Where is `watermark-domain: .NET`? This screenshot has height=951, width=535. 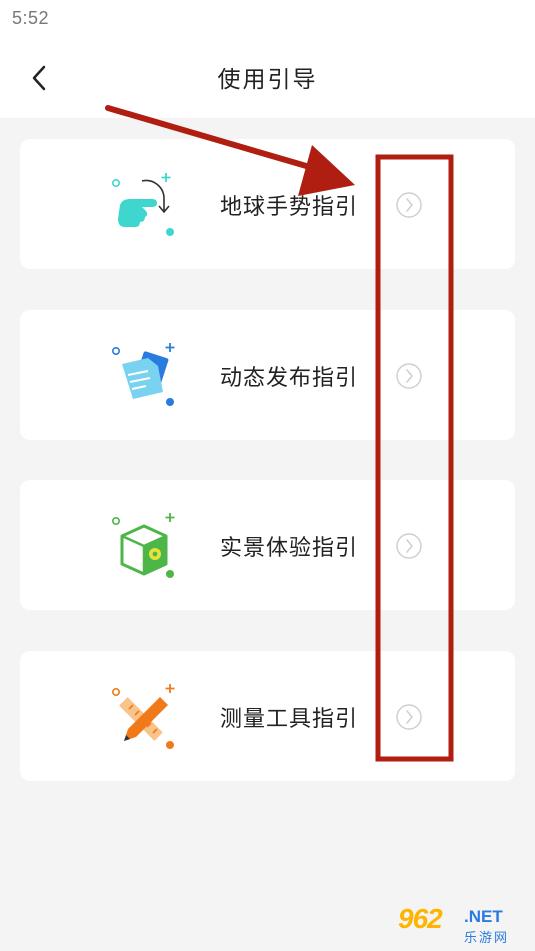 watermark-domain: .NET is located at coordinates (483, 916).